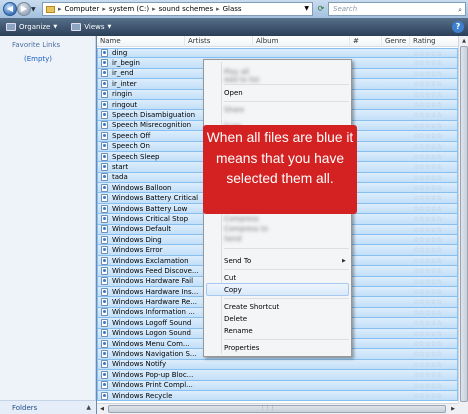 This screenshot has width=468, height=414. I want to click on file-row: Windows Print Compl... ☆☆☆☆☆, so click(277, 385).